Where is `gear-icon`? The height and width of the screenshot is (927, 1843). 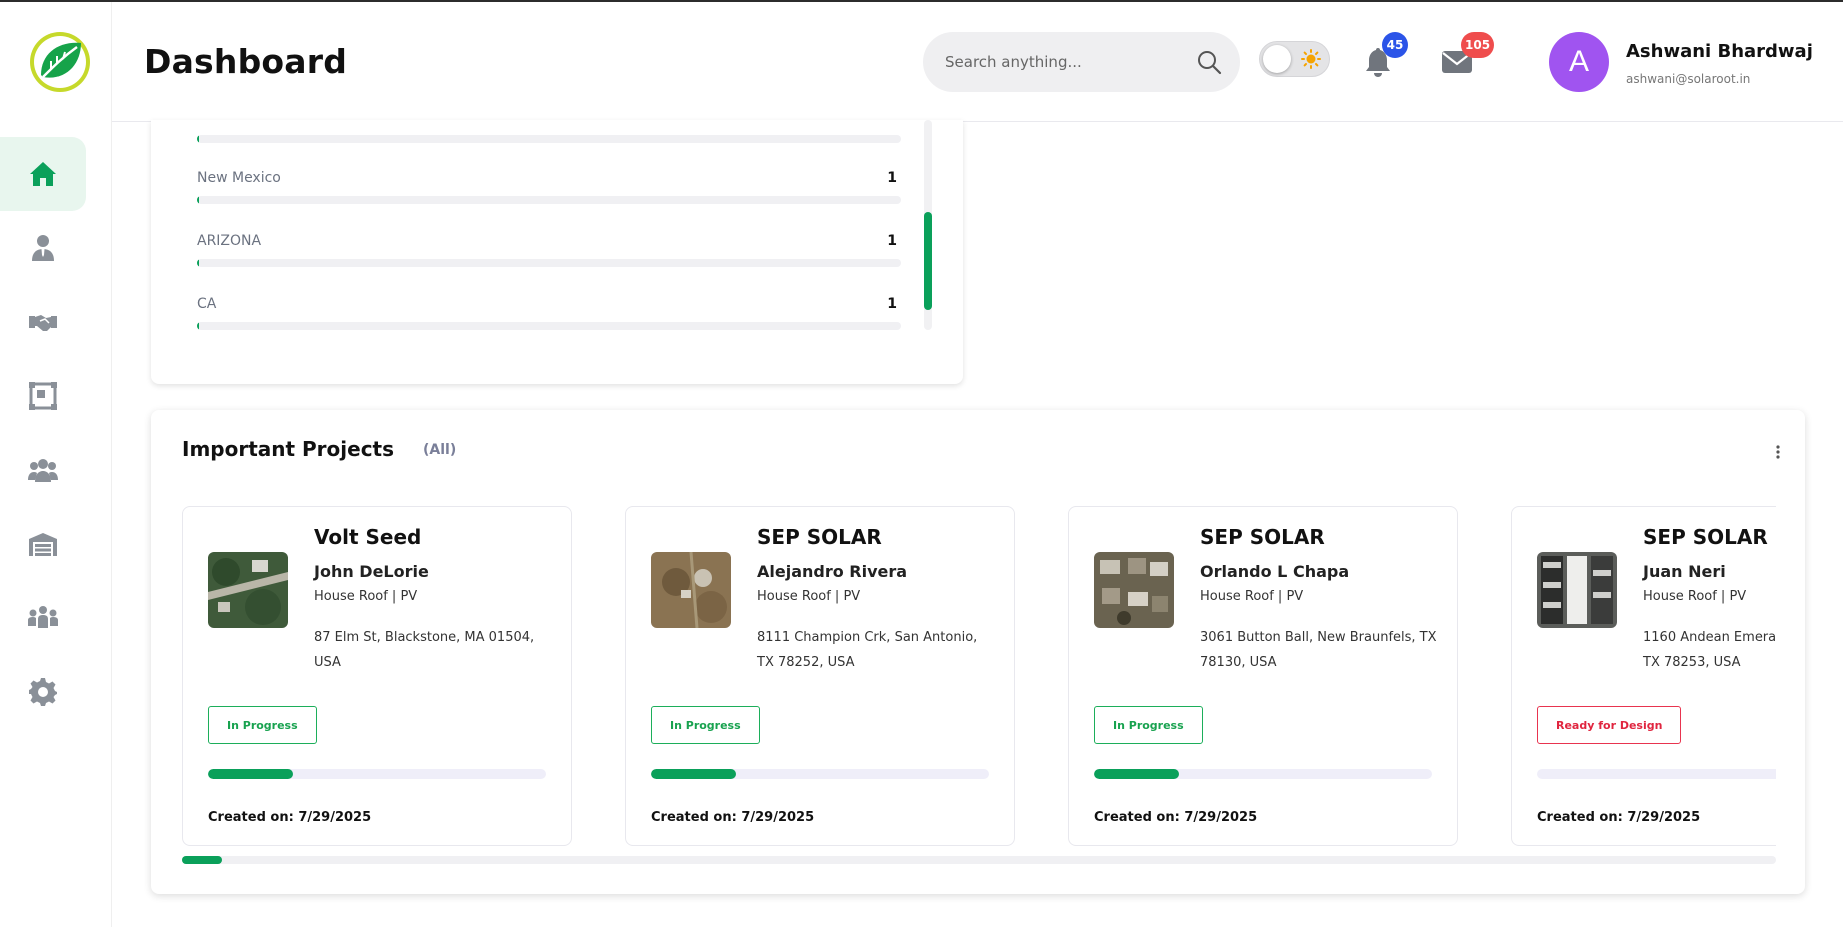
gear-icon is located at coordinates (43, 692).